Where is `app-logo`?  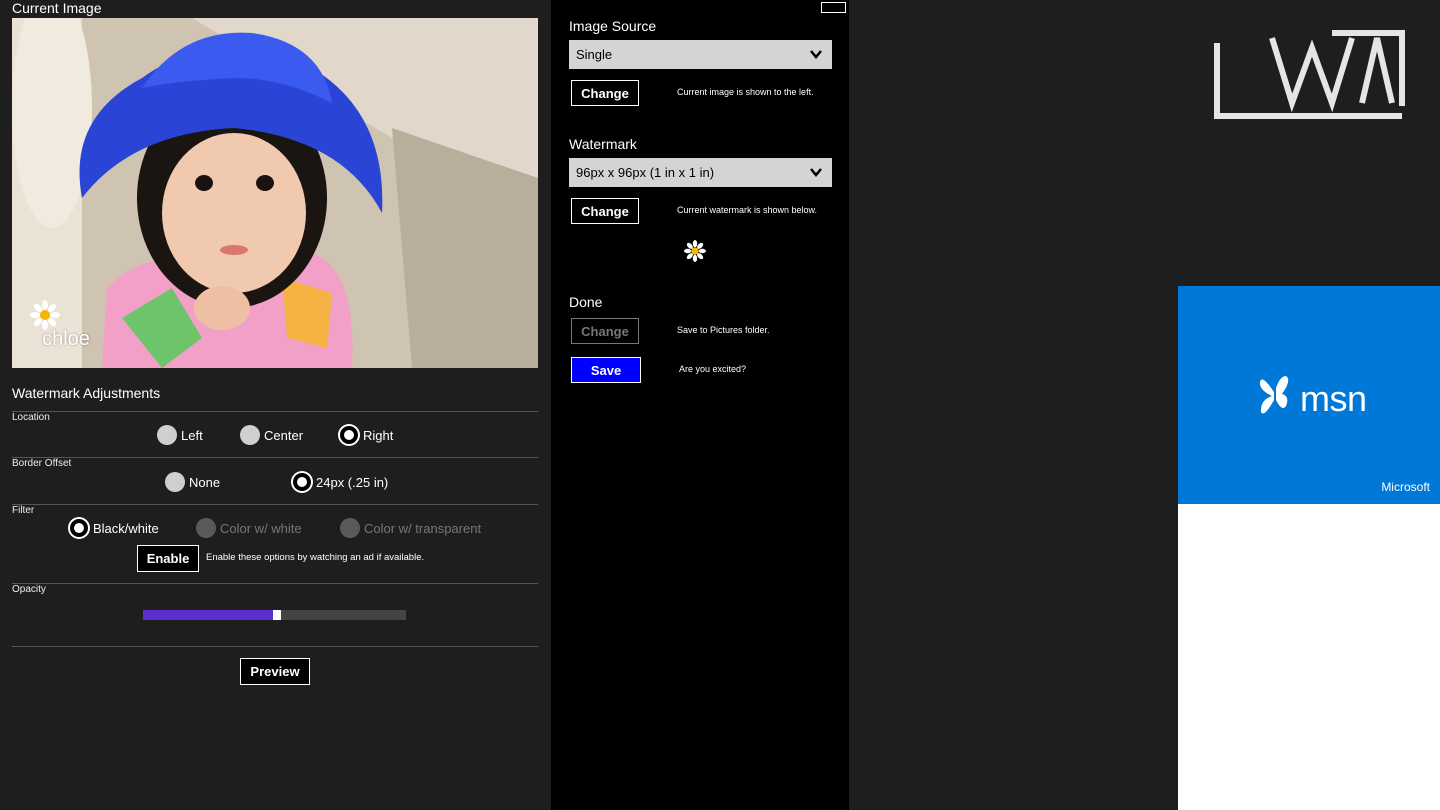
app-logo is located at coordinates (1309, 74).